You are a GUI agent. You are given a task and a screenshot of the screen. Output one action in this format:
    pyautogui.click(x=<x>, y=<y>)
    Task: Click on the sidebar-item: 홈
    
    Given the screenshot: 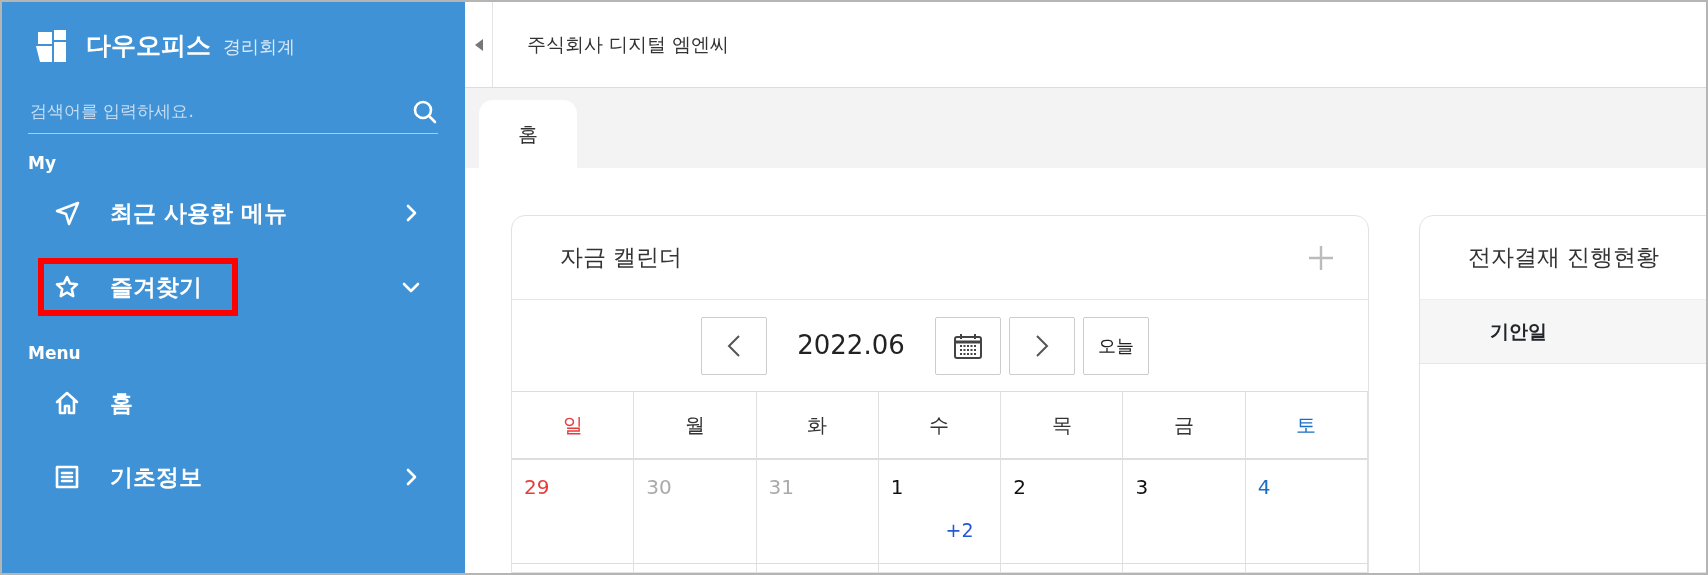 What is the action you would take?
    pyautogui.click(x=228, y=403)
    